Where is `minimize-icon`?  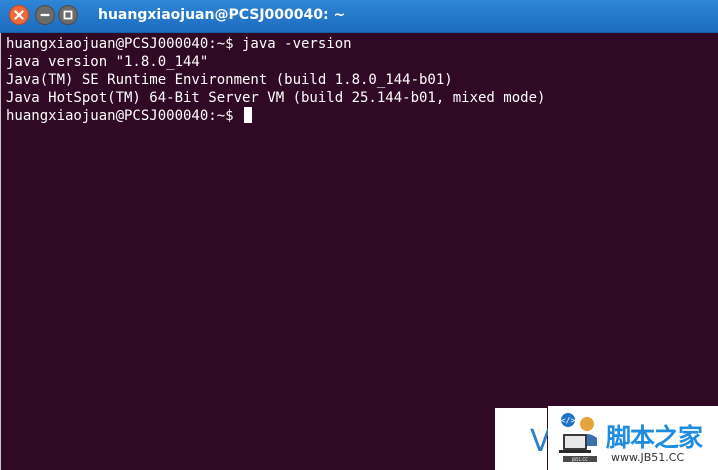
minimize-icon is located at coordinates (45, 15).